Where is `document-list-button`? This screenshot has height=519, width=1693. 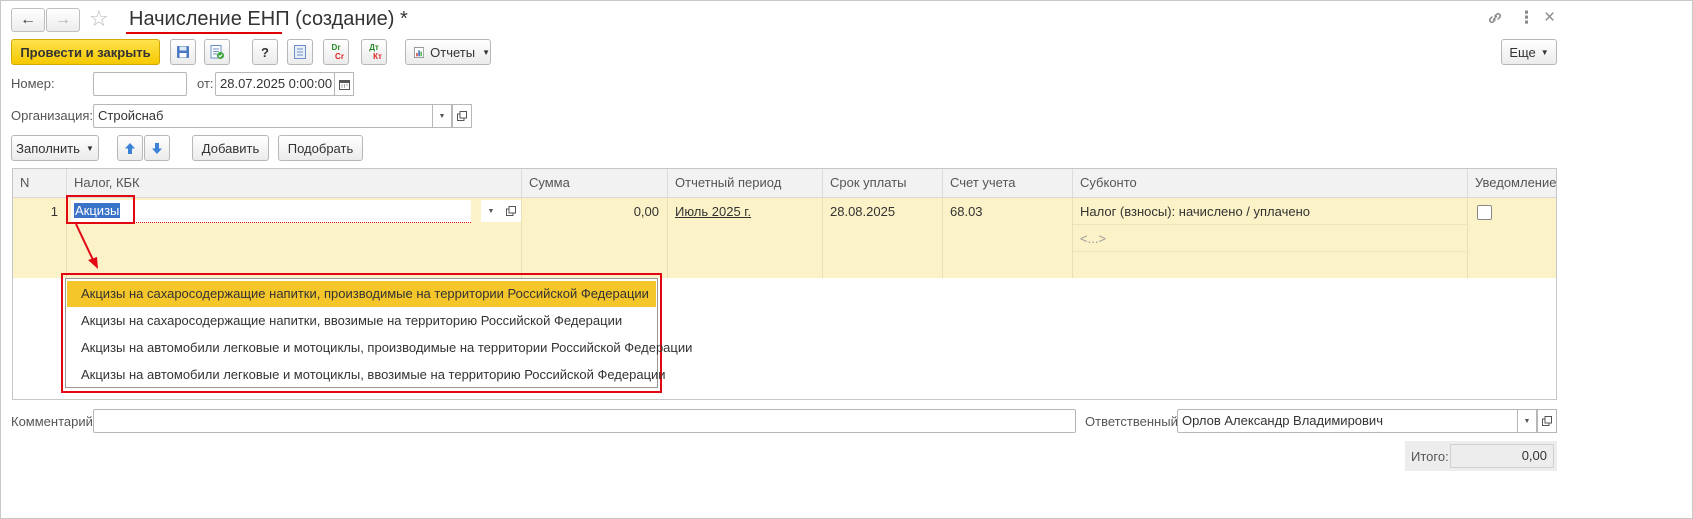 document-list-button is located at coordinates (300, 52).